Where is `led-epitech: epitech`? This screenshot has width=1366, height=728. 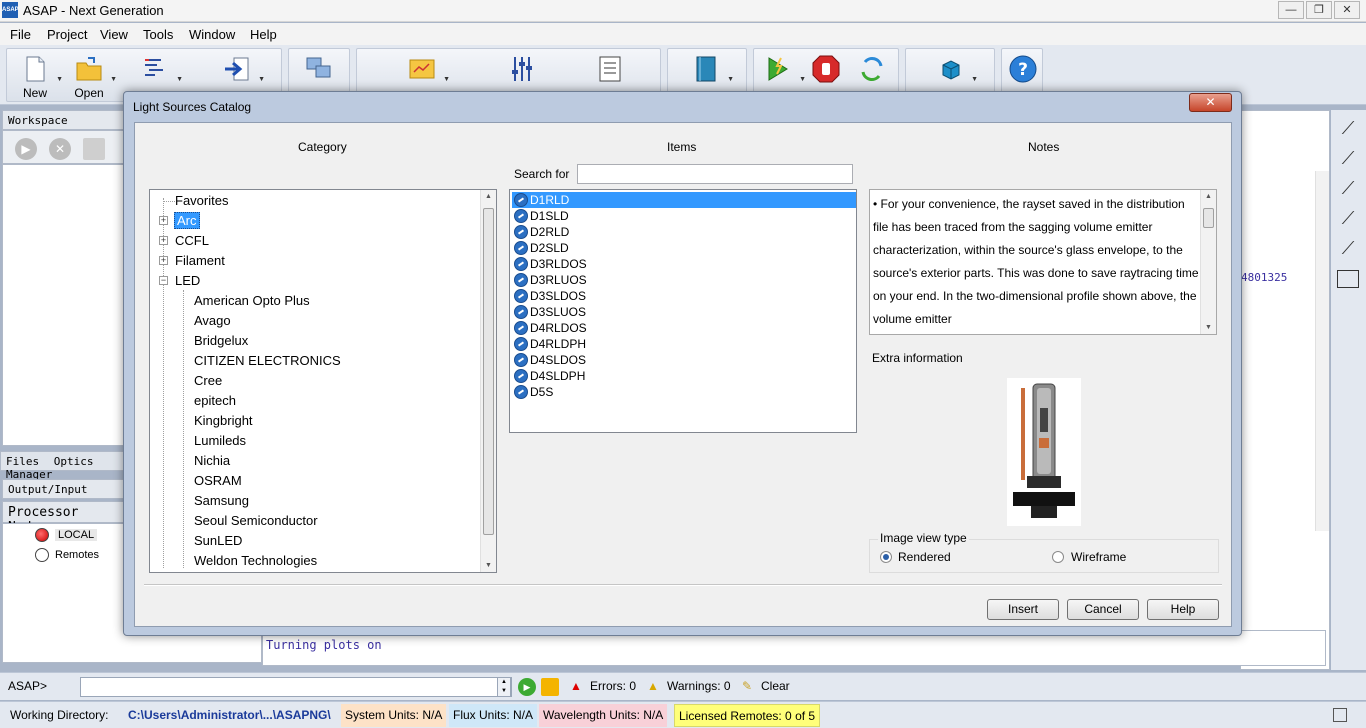
led-epitech: epitech is located at coordinates (215, 400).